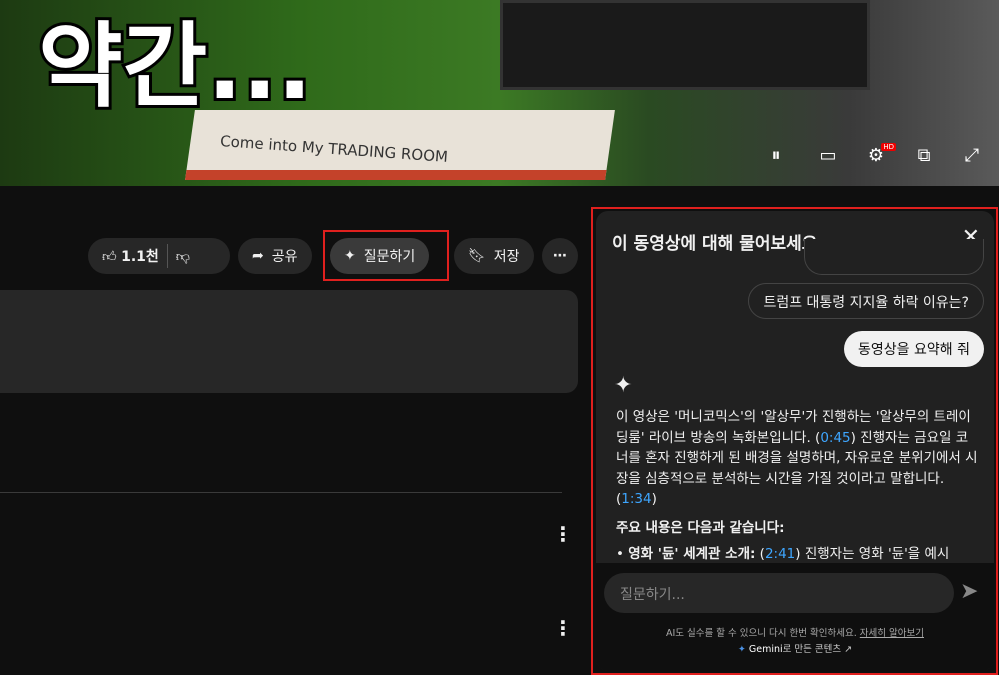 This screenshot has width=999, height=675. I want to click on save-label: 저장, so click(506, 257).